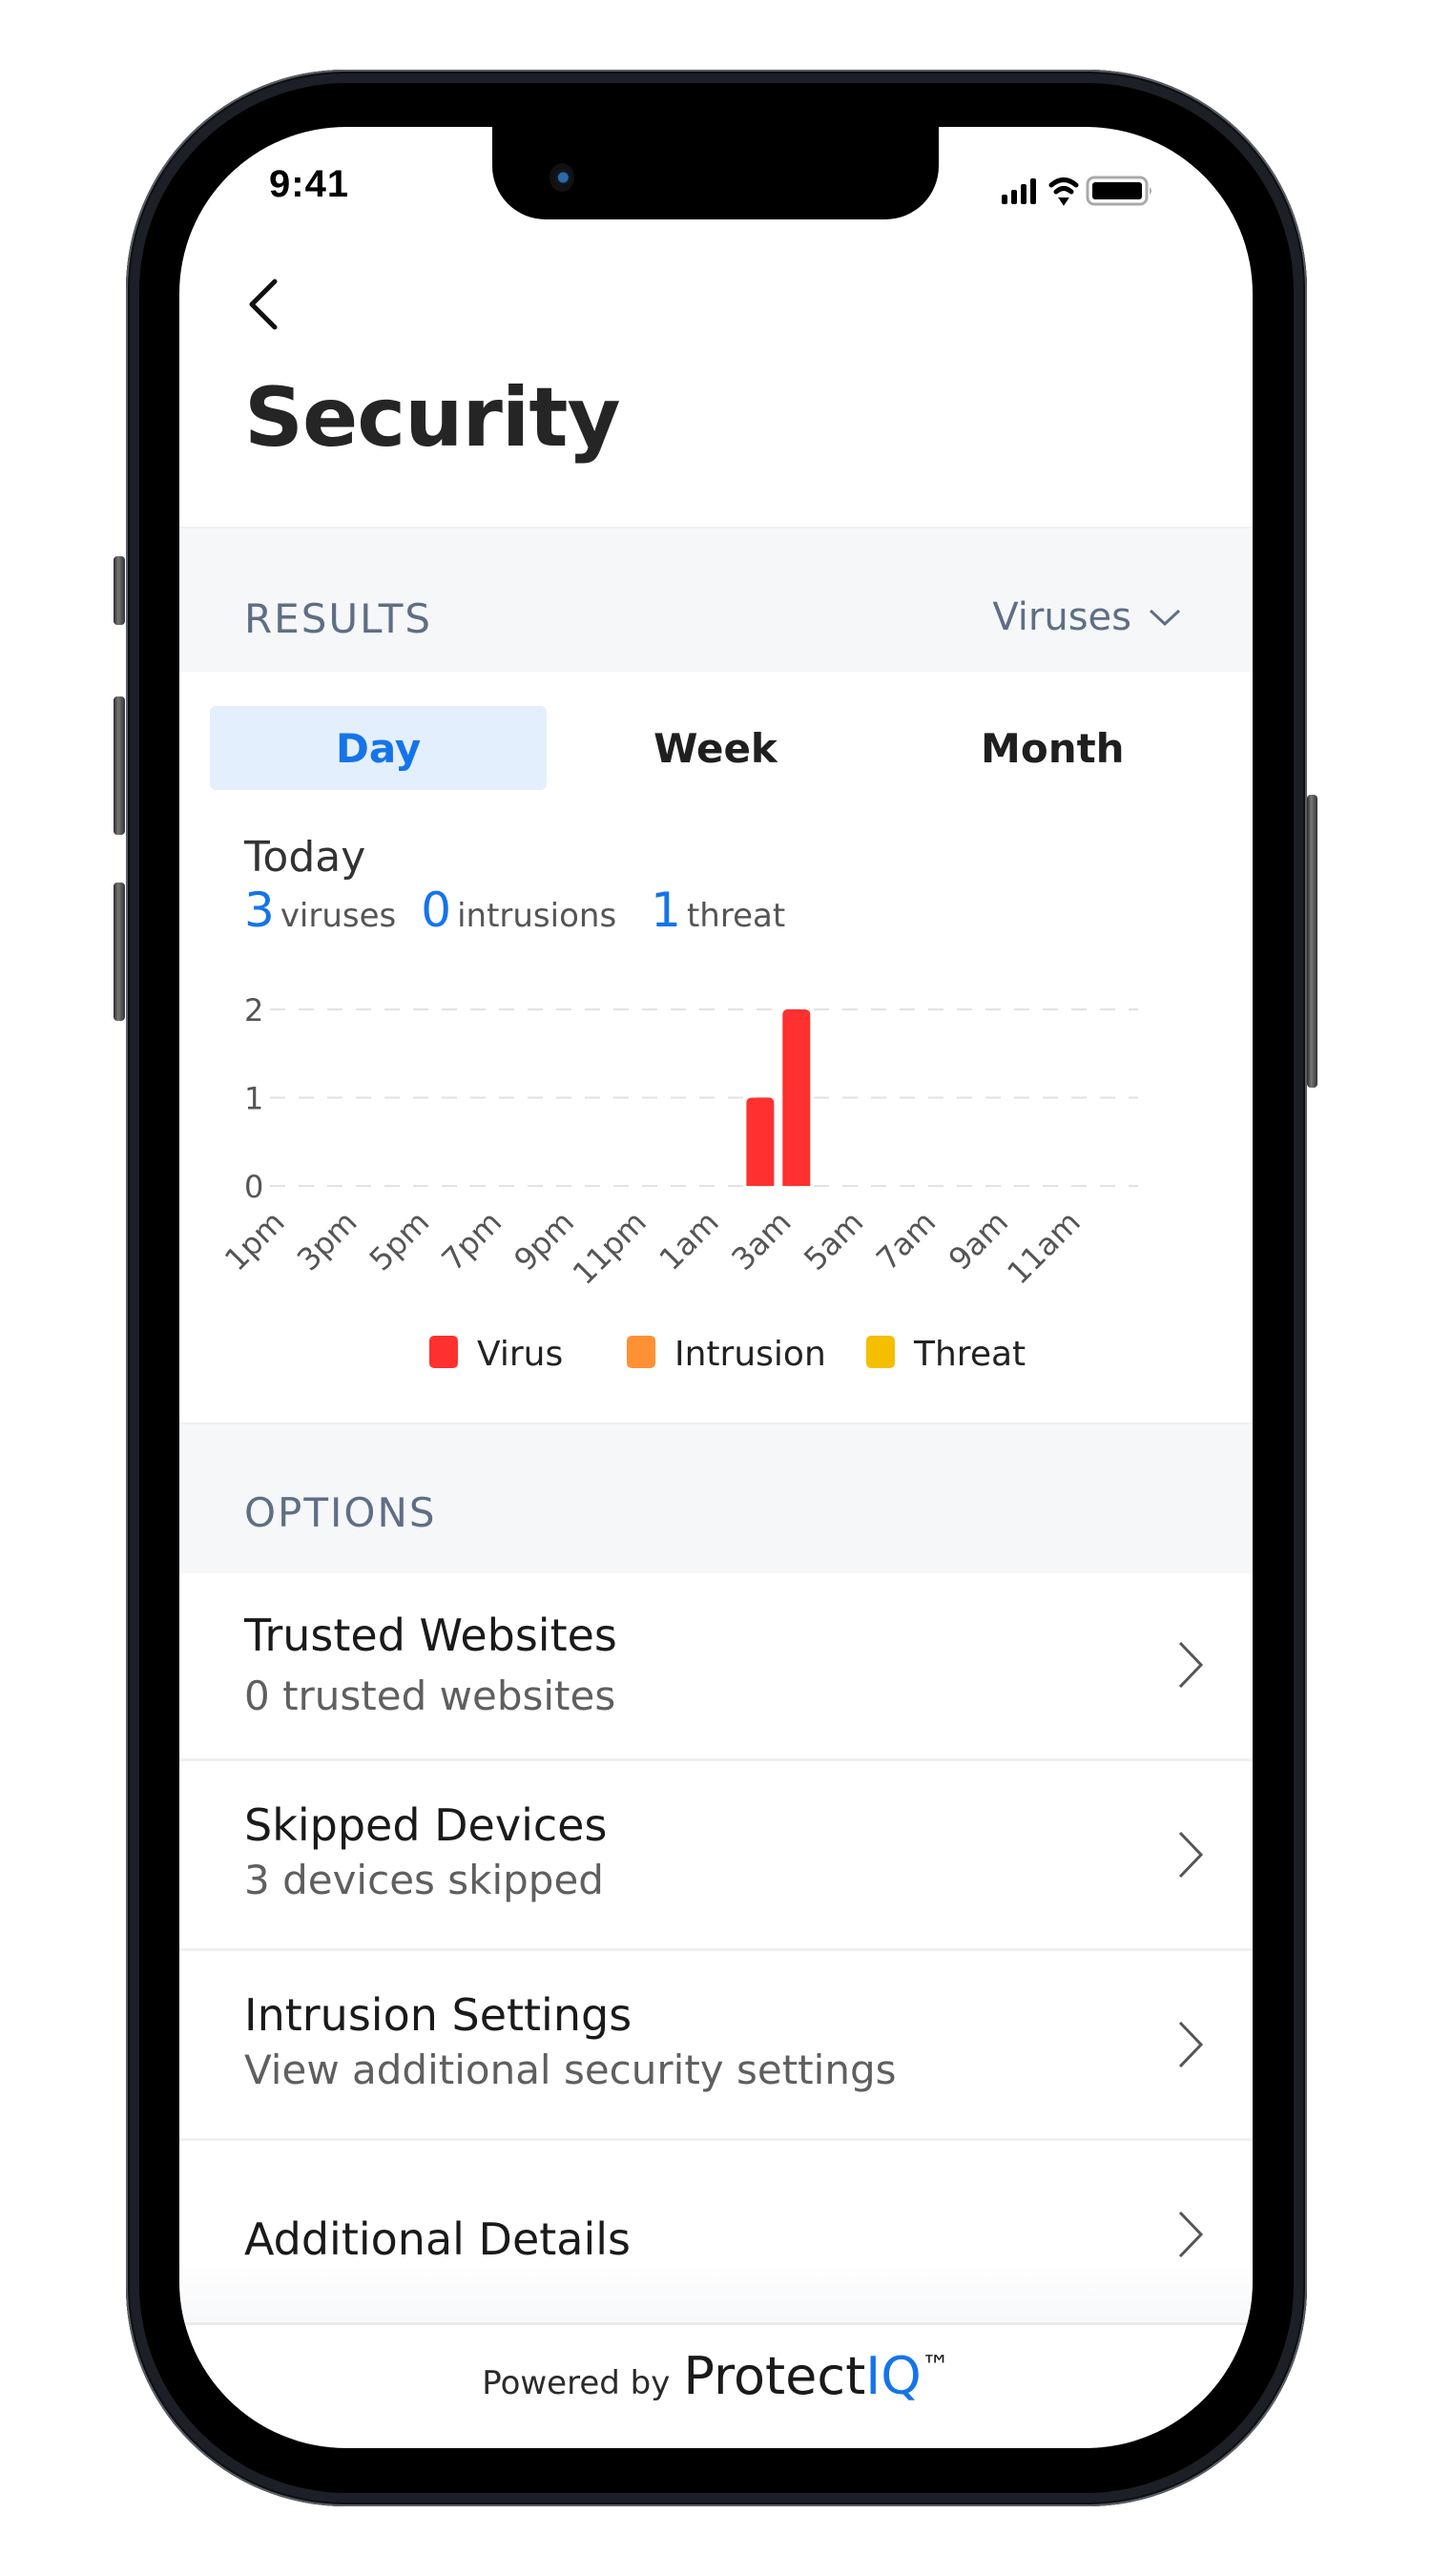 This screenshot has height=2576, width=1431. Describe the element at coordinates (537, 916) in the screenshot. I see `summary-intrusions-label: intrusions` at that location.